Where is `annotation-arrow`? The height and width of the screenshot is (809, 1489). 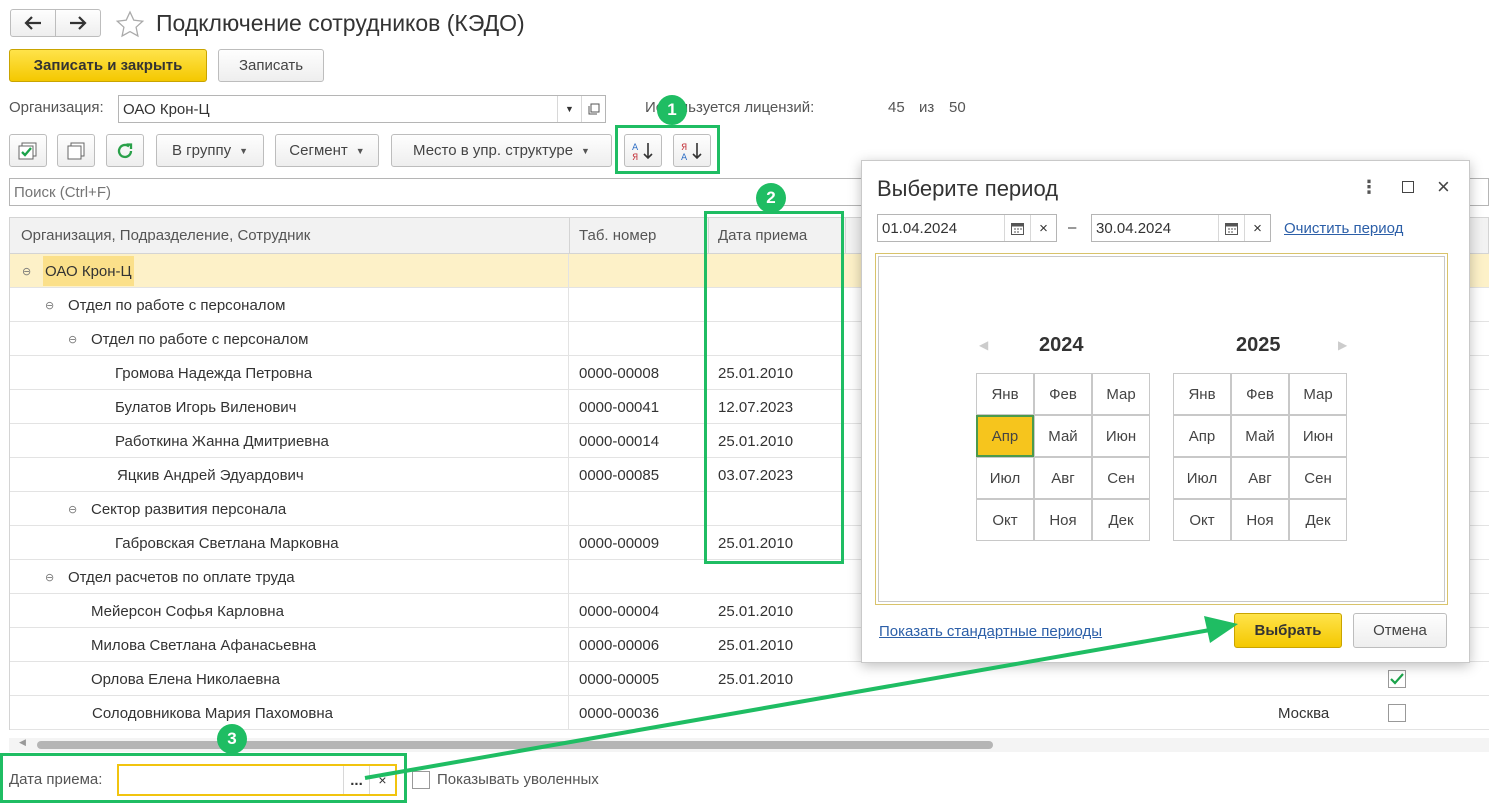
annotation-arrow is located at coordinates (801, 698).